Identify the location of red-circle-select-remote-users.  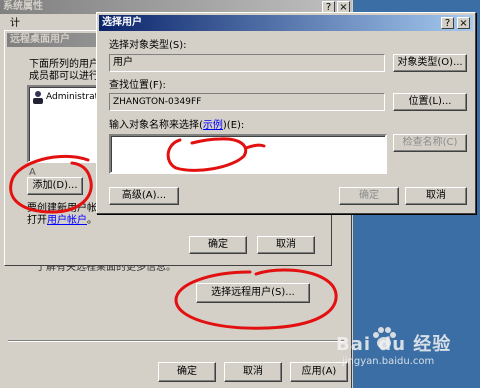
(256, 299).